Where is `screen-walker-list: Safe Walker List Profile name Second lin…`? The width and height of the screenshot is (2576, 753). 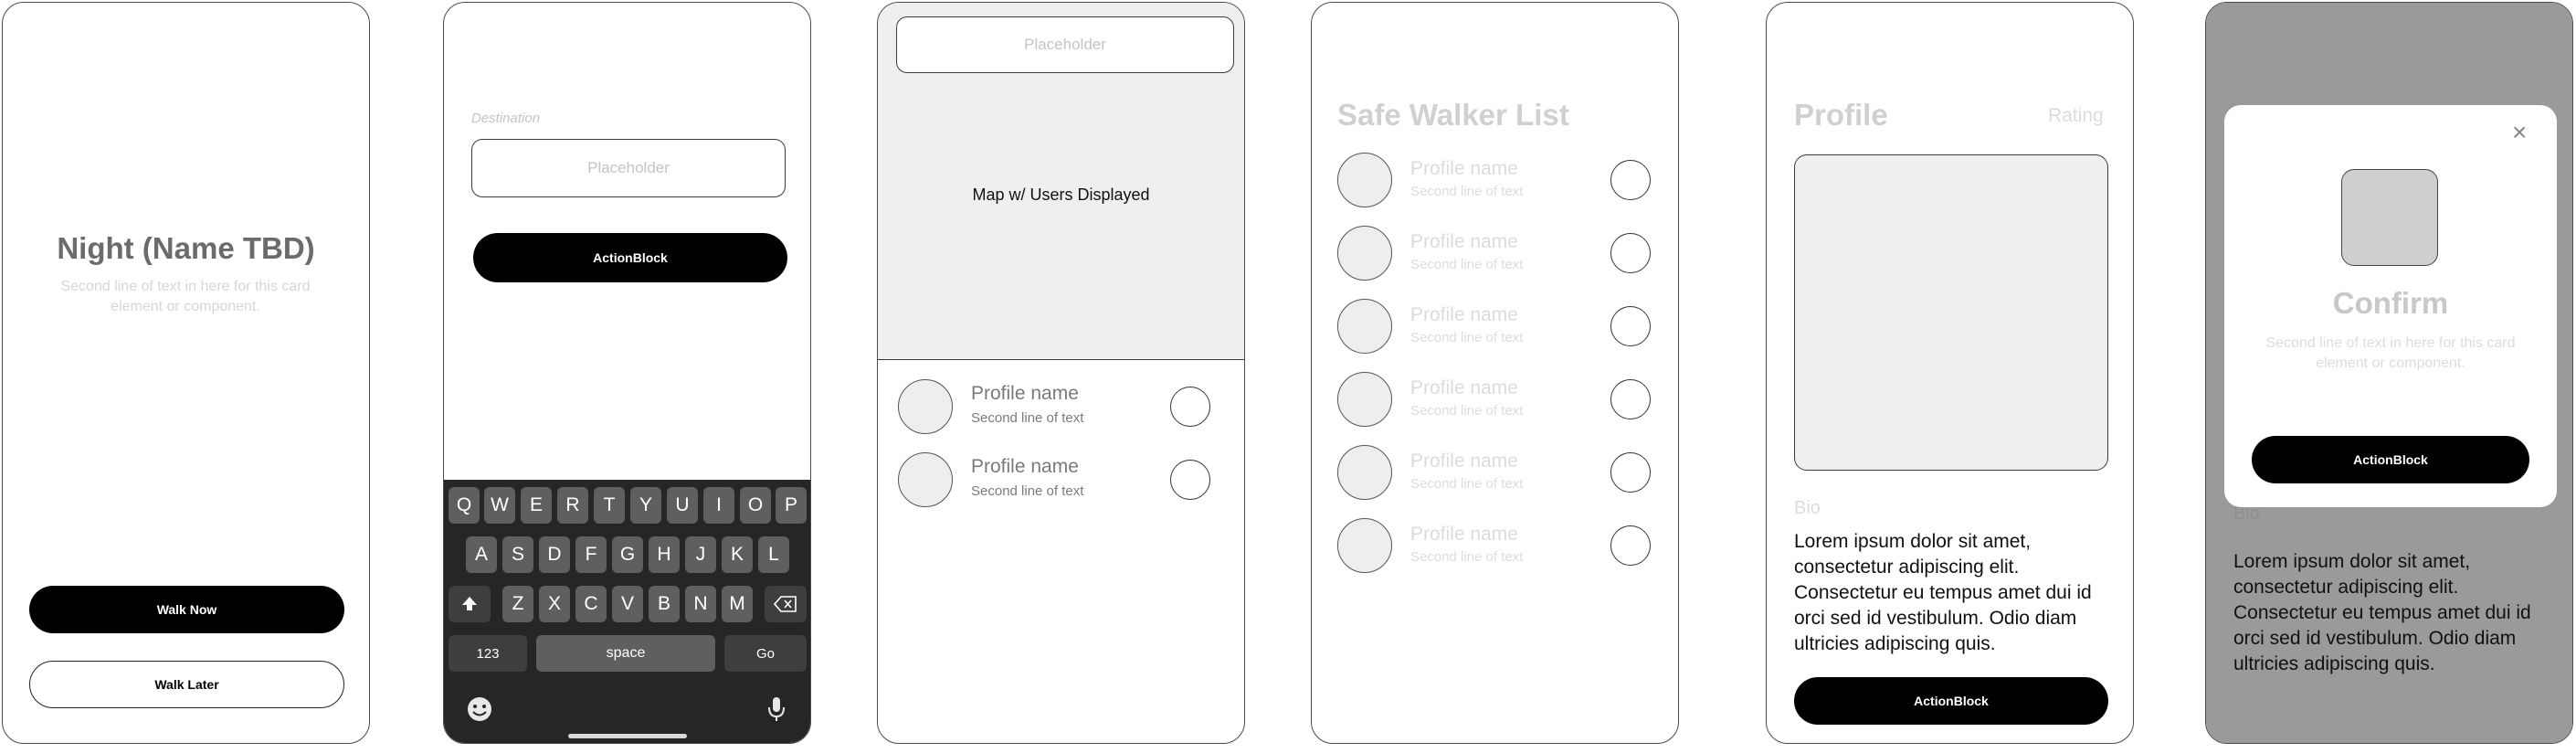 screen-walker-list: Safe Walker List Profile name Second lin… is located at coordinates (1495, 373).